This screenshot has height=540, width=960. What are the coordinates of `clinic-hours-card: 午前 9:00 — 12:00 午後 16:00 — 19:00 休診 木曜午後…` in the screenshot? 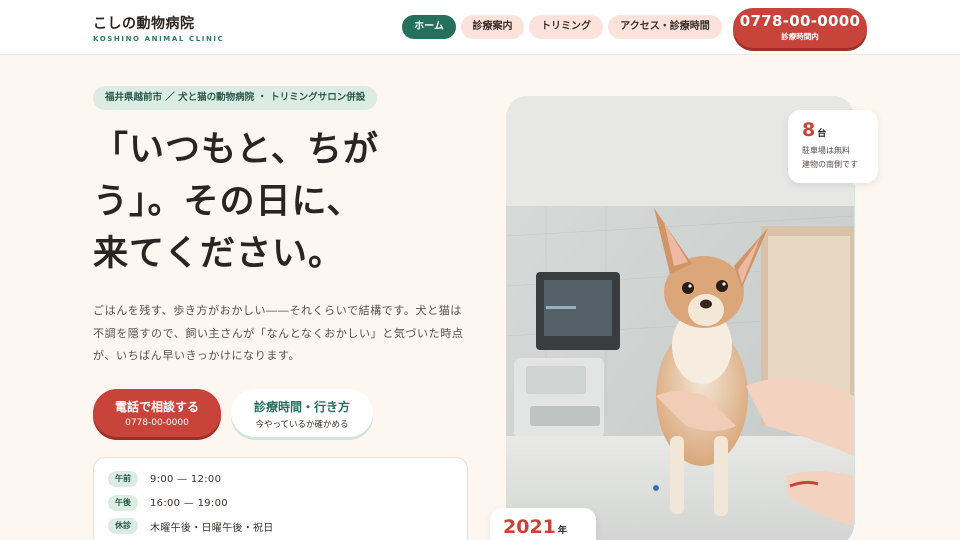 It's located at (280, 498).